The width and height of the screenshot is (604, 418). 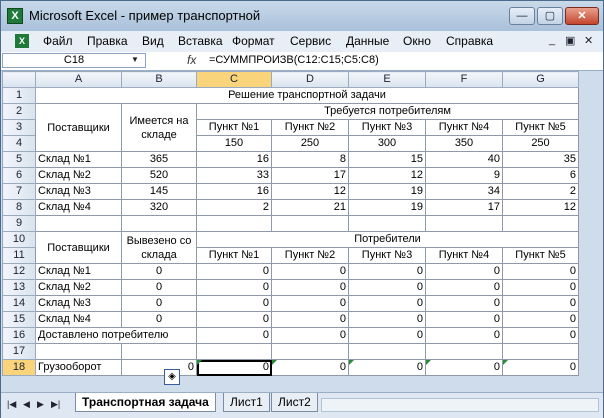 What do you see at coordinates (234, 367) in the screenshot?
I see `selected-cell-c18: 0` at bounding box center [234, 367].